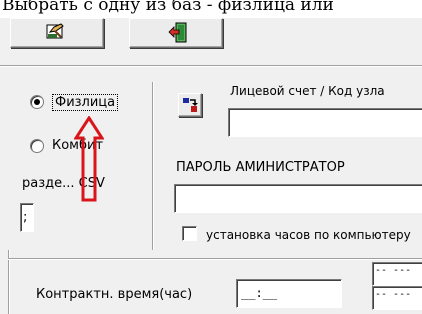 This screenshot has height=314, width=422. What do you see at coordinates (89, 159) in the screenshot?
I see `red-arrow-annotation` at bounding box center [89, 159].